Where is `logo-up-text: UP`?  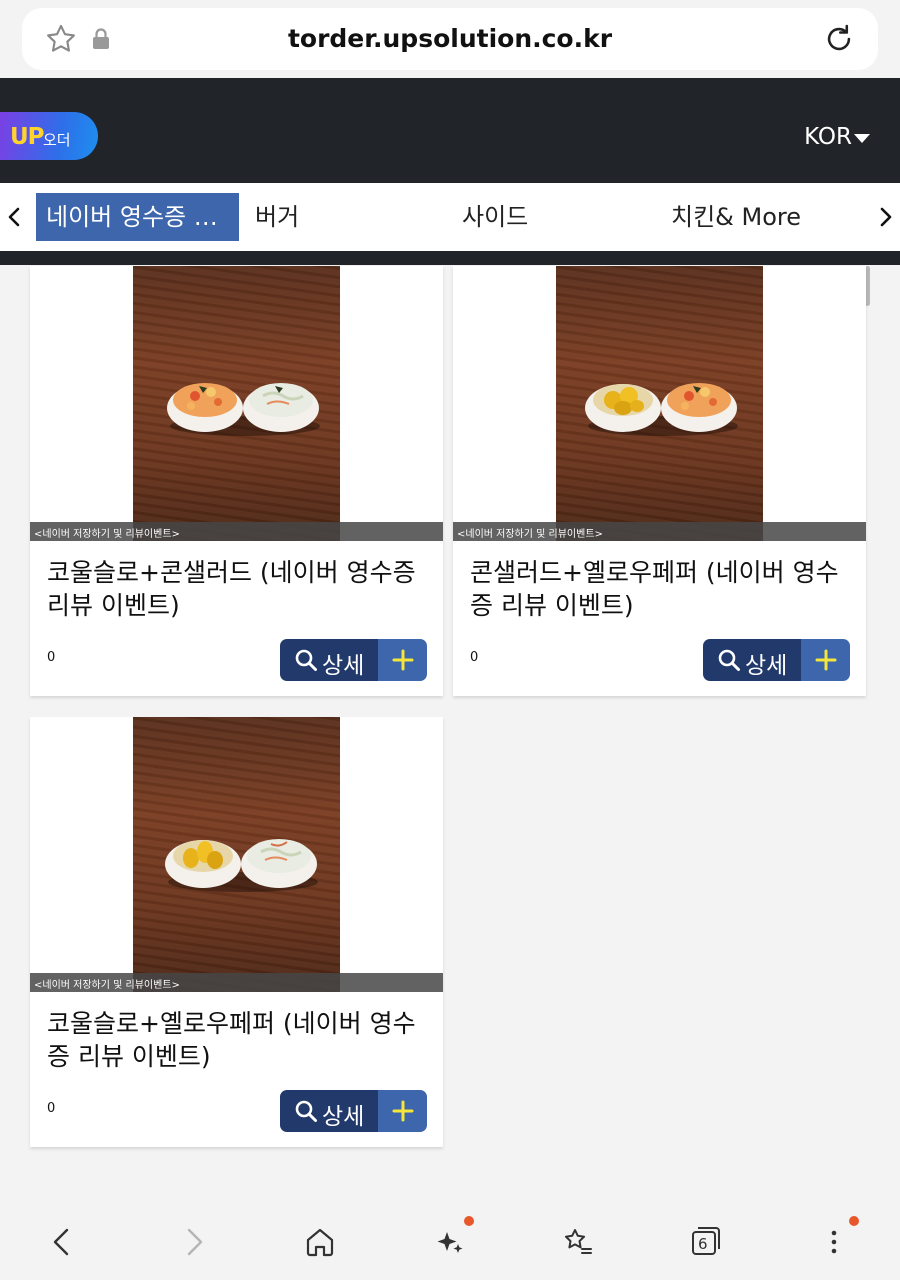 logo-up-text: UP is located at coordinates (27, 137).